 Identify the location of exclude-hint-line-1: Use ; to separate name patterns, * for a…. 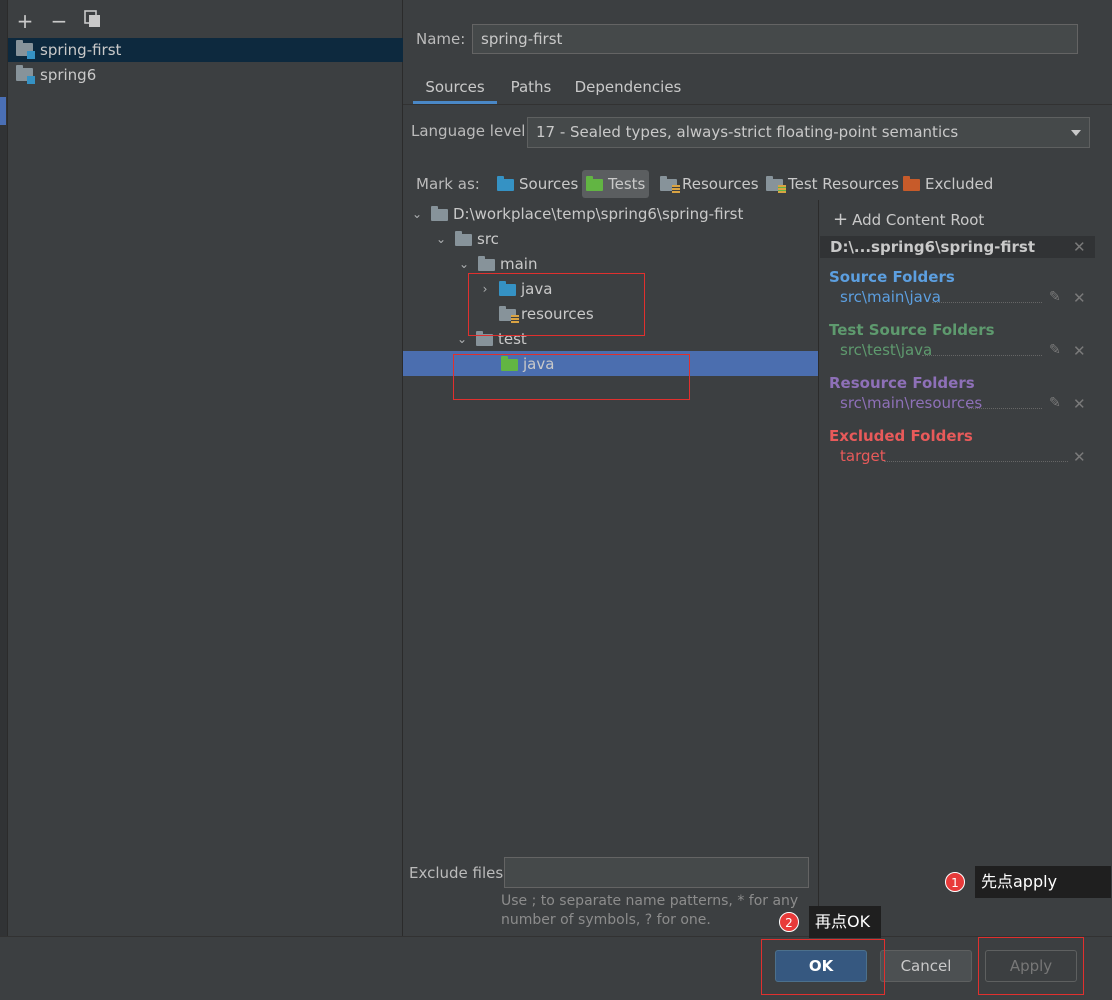
(650, 901).